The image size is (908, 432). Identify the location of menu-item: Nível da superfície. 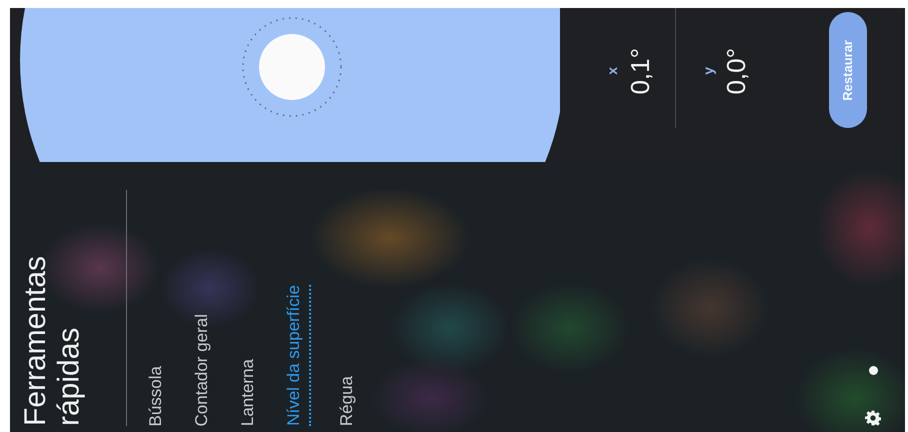
(297, 355).